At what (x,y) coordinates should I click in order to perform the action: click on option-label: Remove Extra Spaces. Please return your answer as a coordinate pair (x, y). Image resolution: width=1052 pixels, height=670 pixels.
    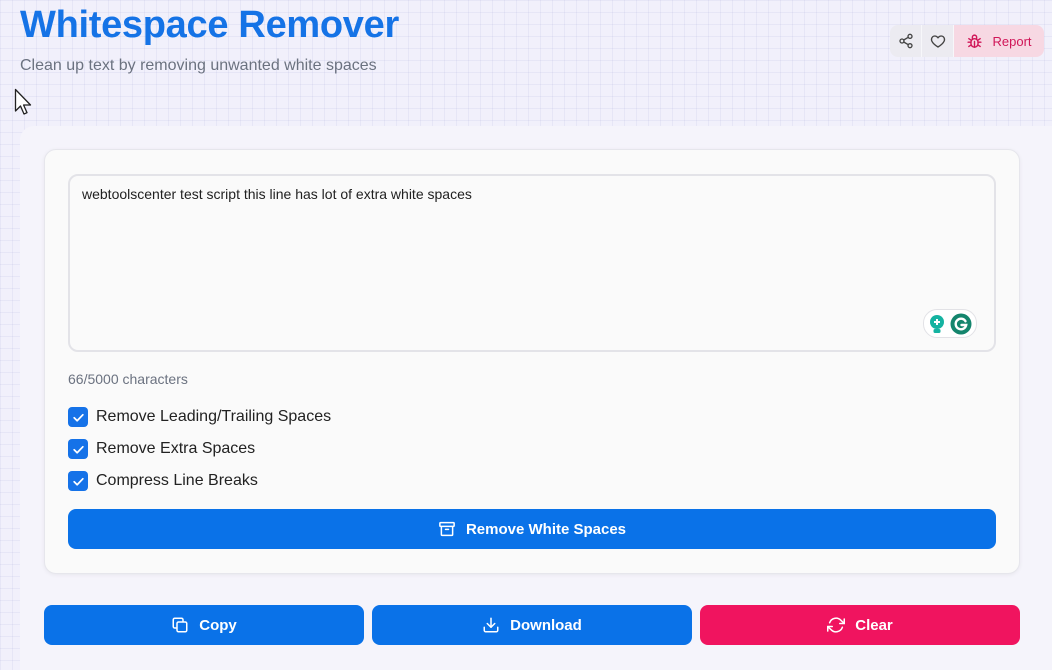
    Looking at the image, I should click on (176, 448).